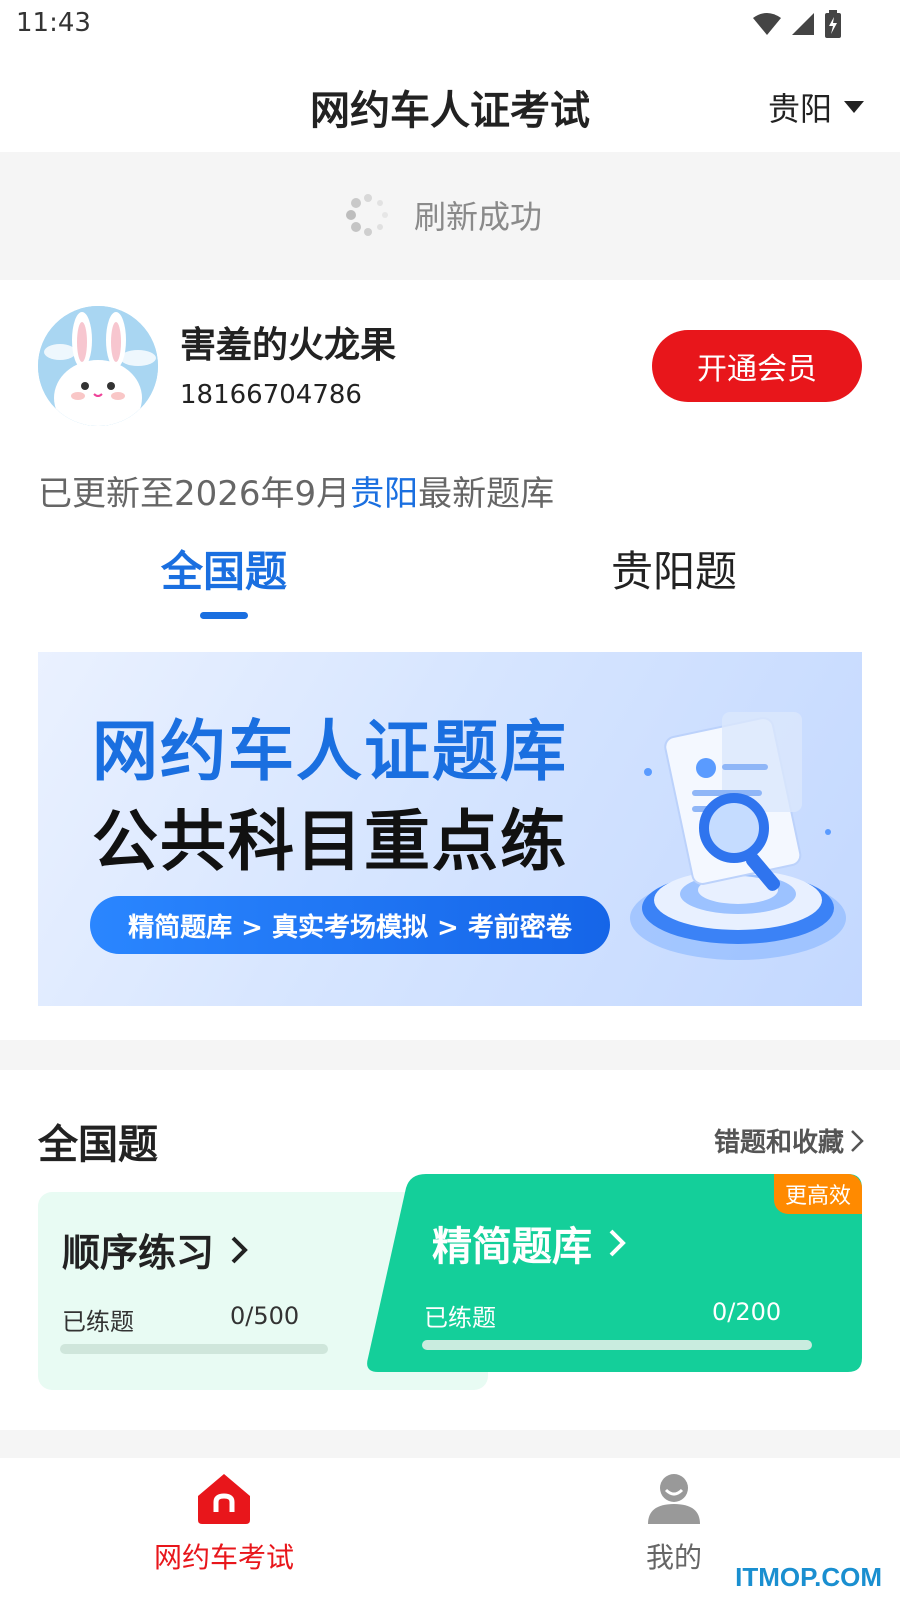 The height and width of the screenshot is (1600, 900). I want to click on avatar, so click(98, 366).